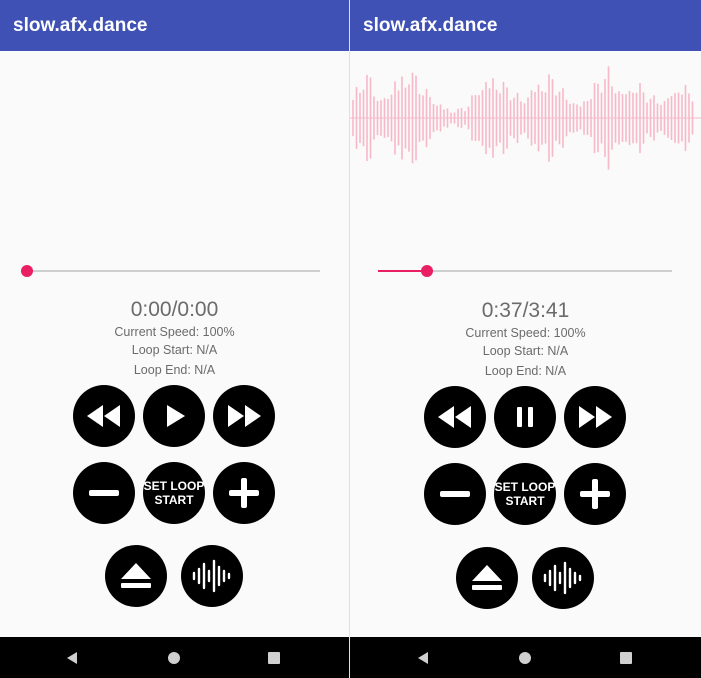 This screenshot has width=701, height=678. I want to click on seek-track, so click(173, 271).